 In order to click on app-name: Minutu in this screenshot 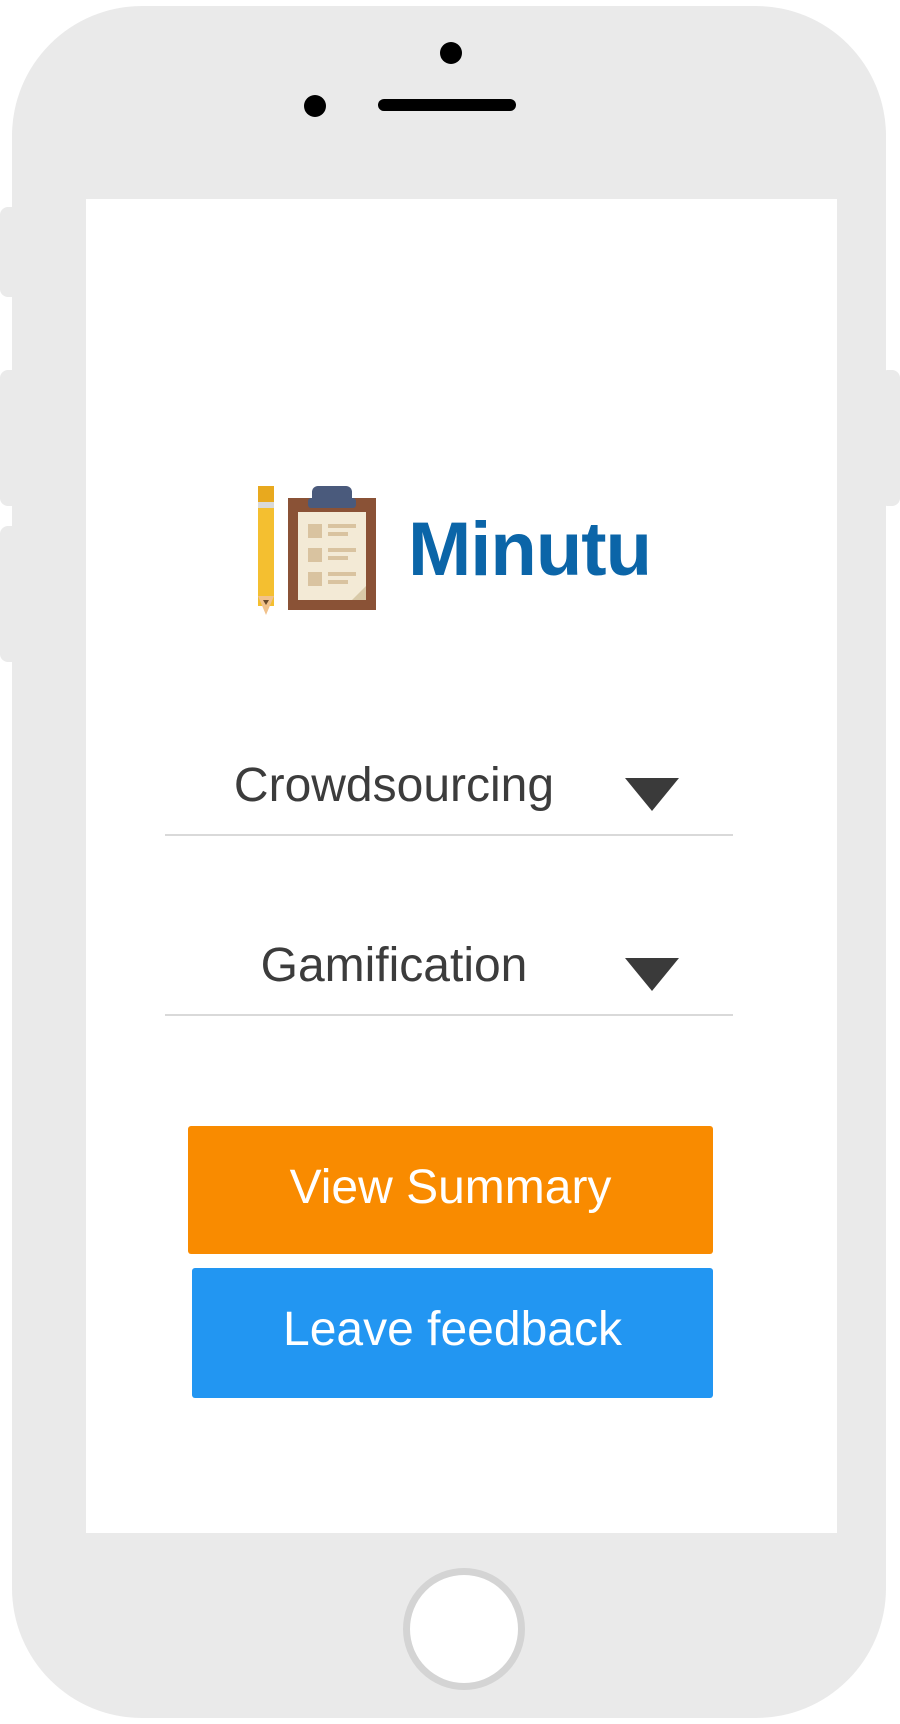, I will do `click(530, 549)`.